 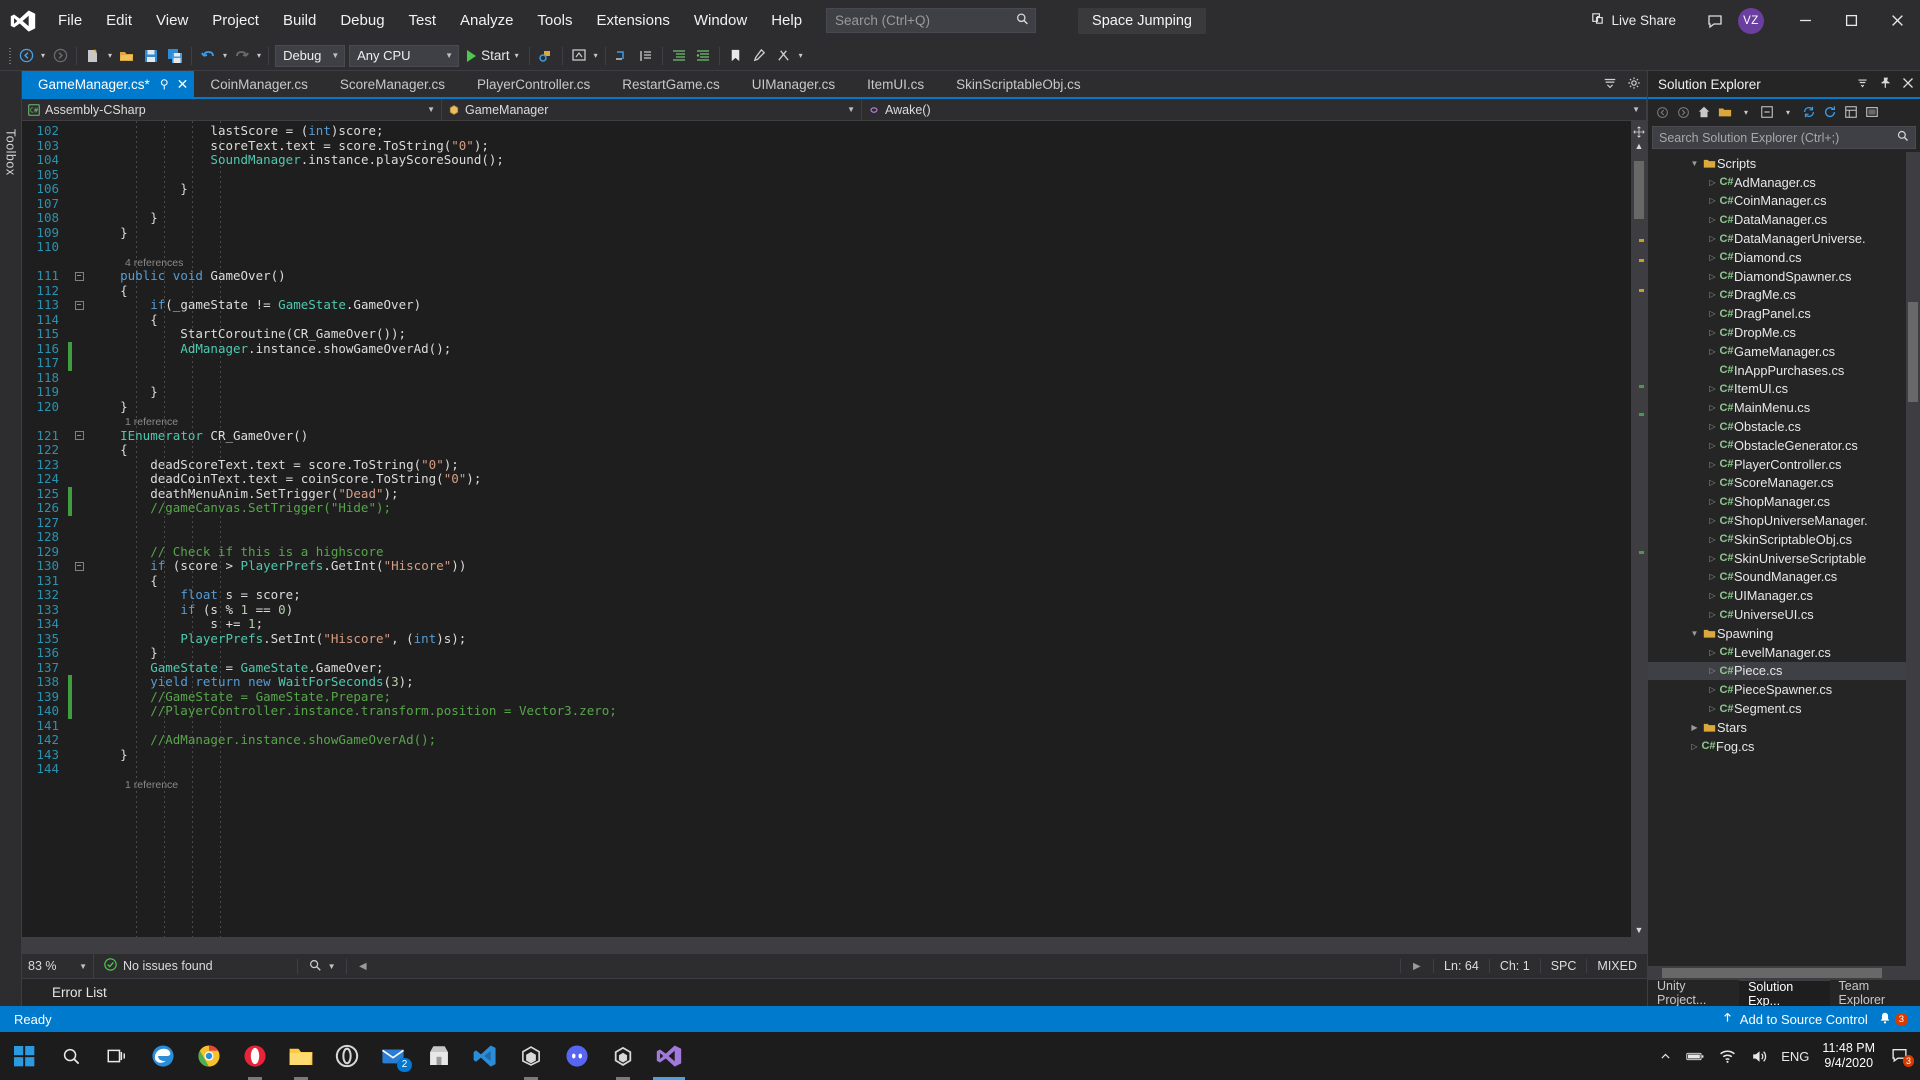 I want to click on taskbar-file-explorer-icon, so click(x=301, y=1056).